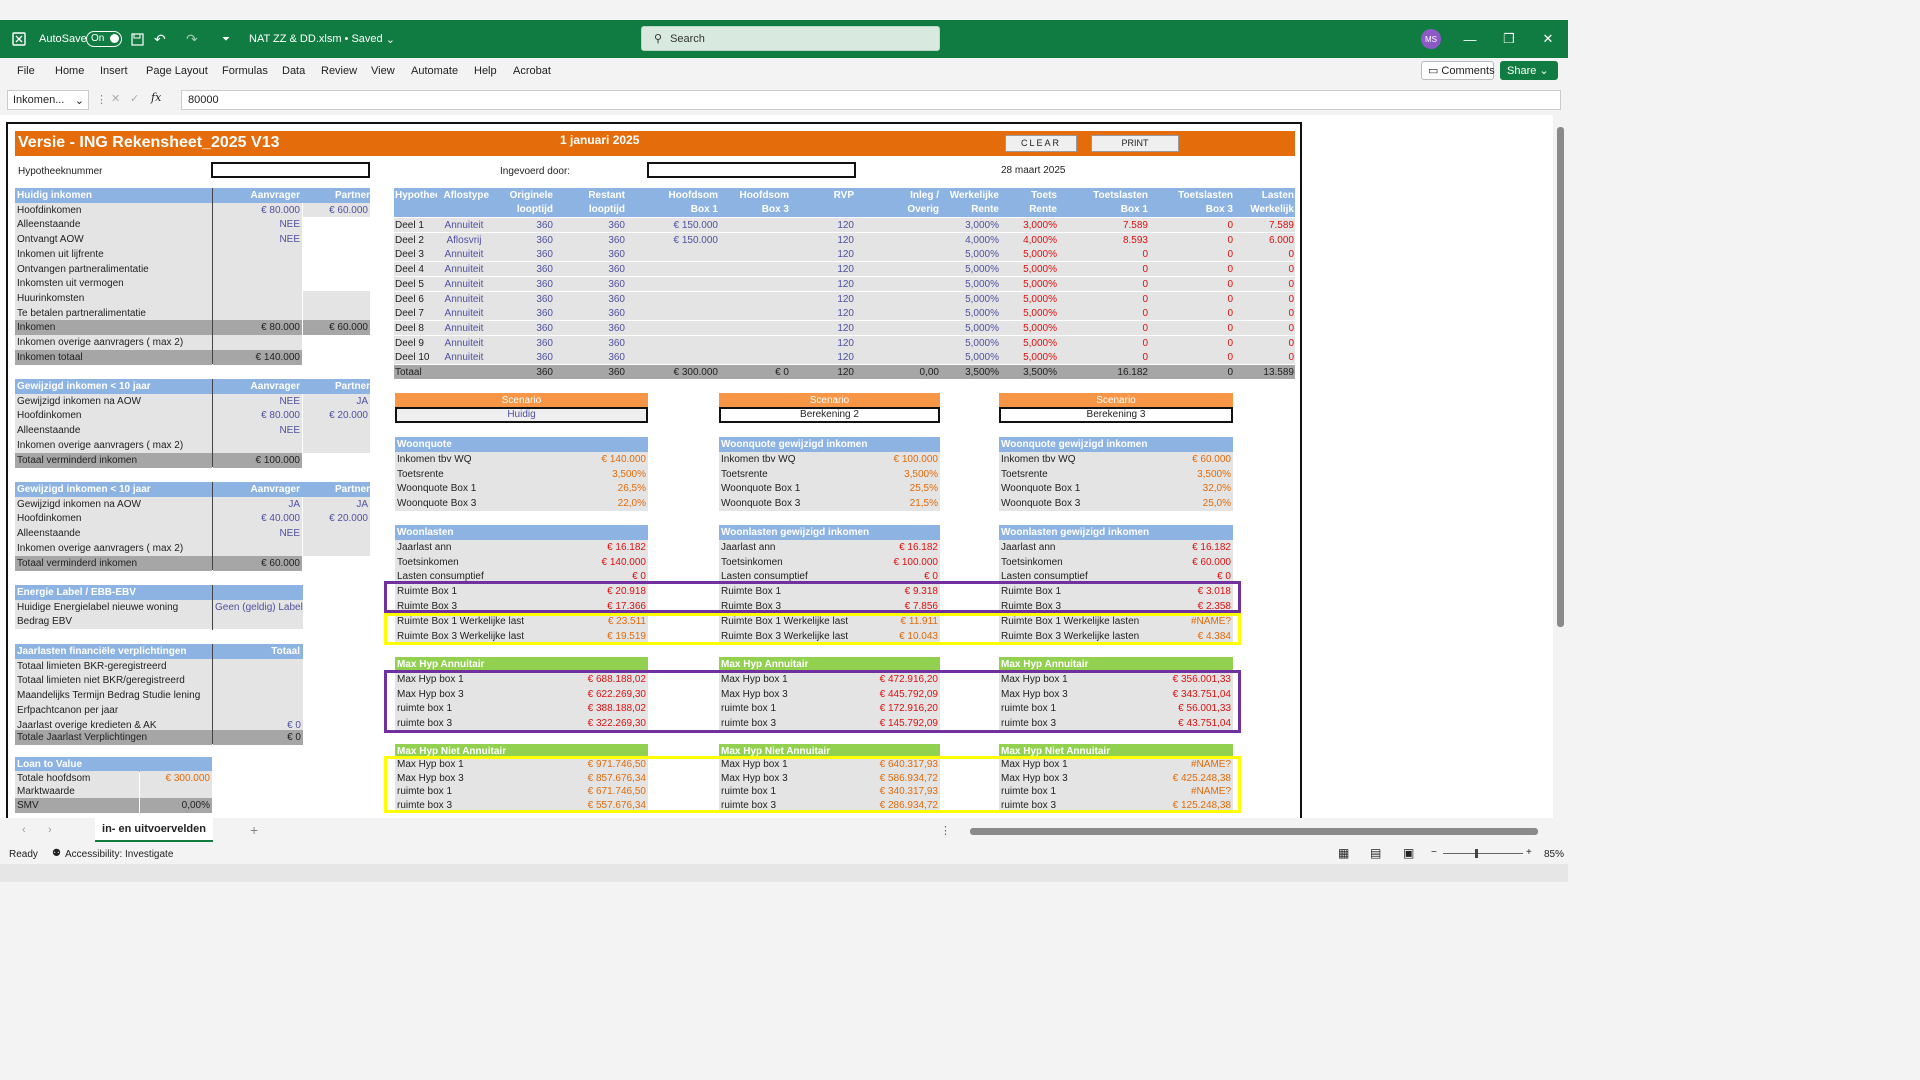  What do you see at coordinates (673, 240) in the screenshot?
I see `loan-cell: € 150.000` at bounding box center [673, 240].